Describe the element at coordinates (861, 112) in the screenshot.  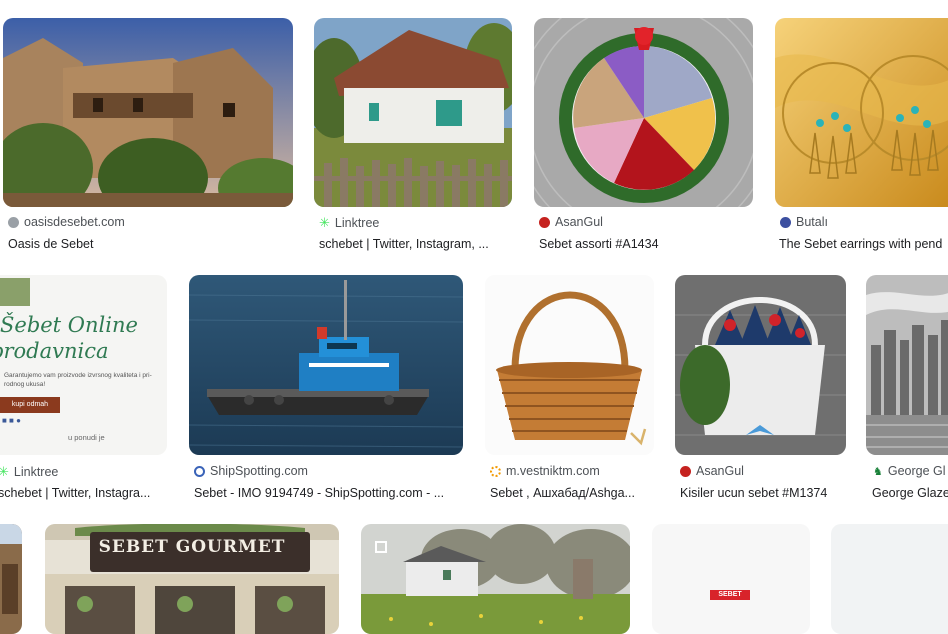
I see `result-thumbnail-earrings` at that location.